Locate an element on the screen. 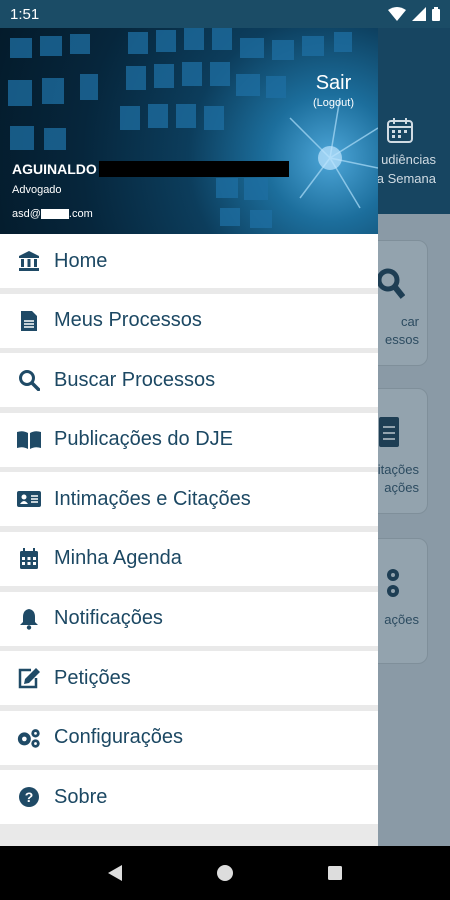 This screenshot has height=900, width=450. recents-square-icon is located at coordinates (335, 873).